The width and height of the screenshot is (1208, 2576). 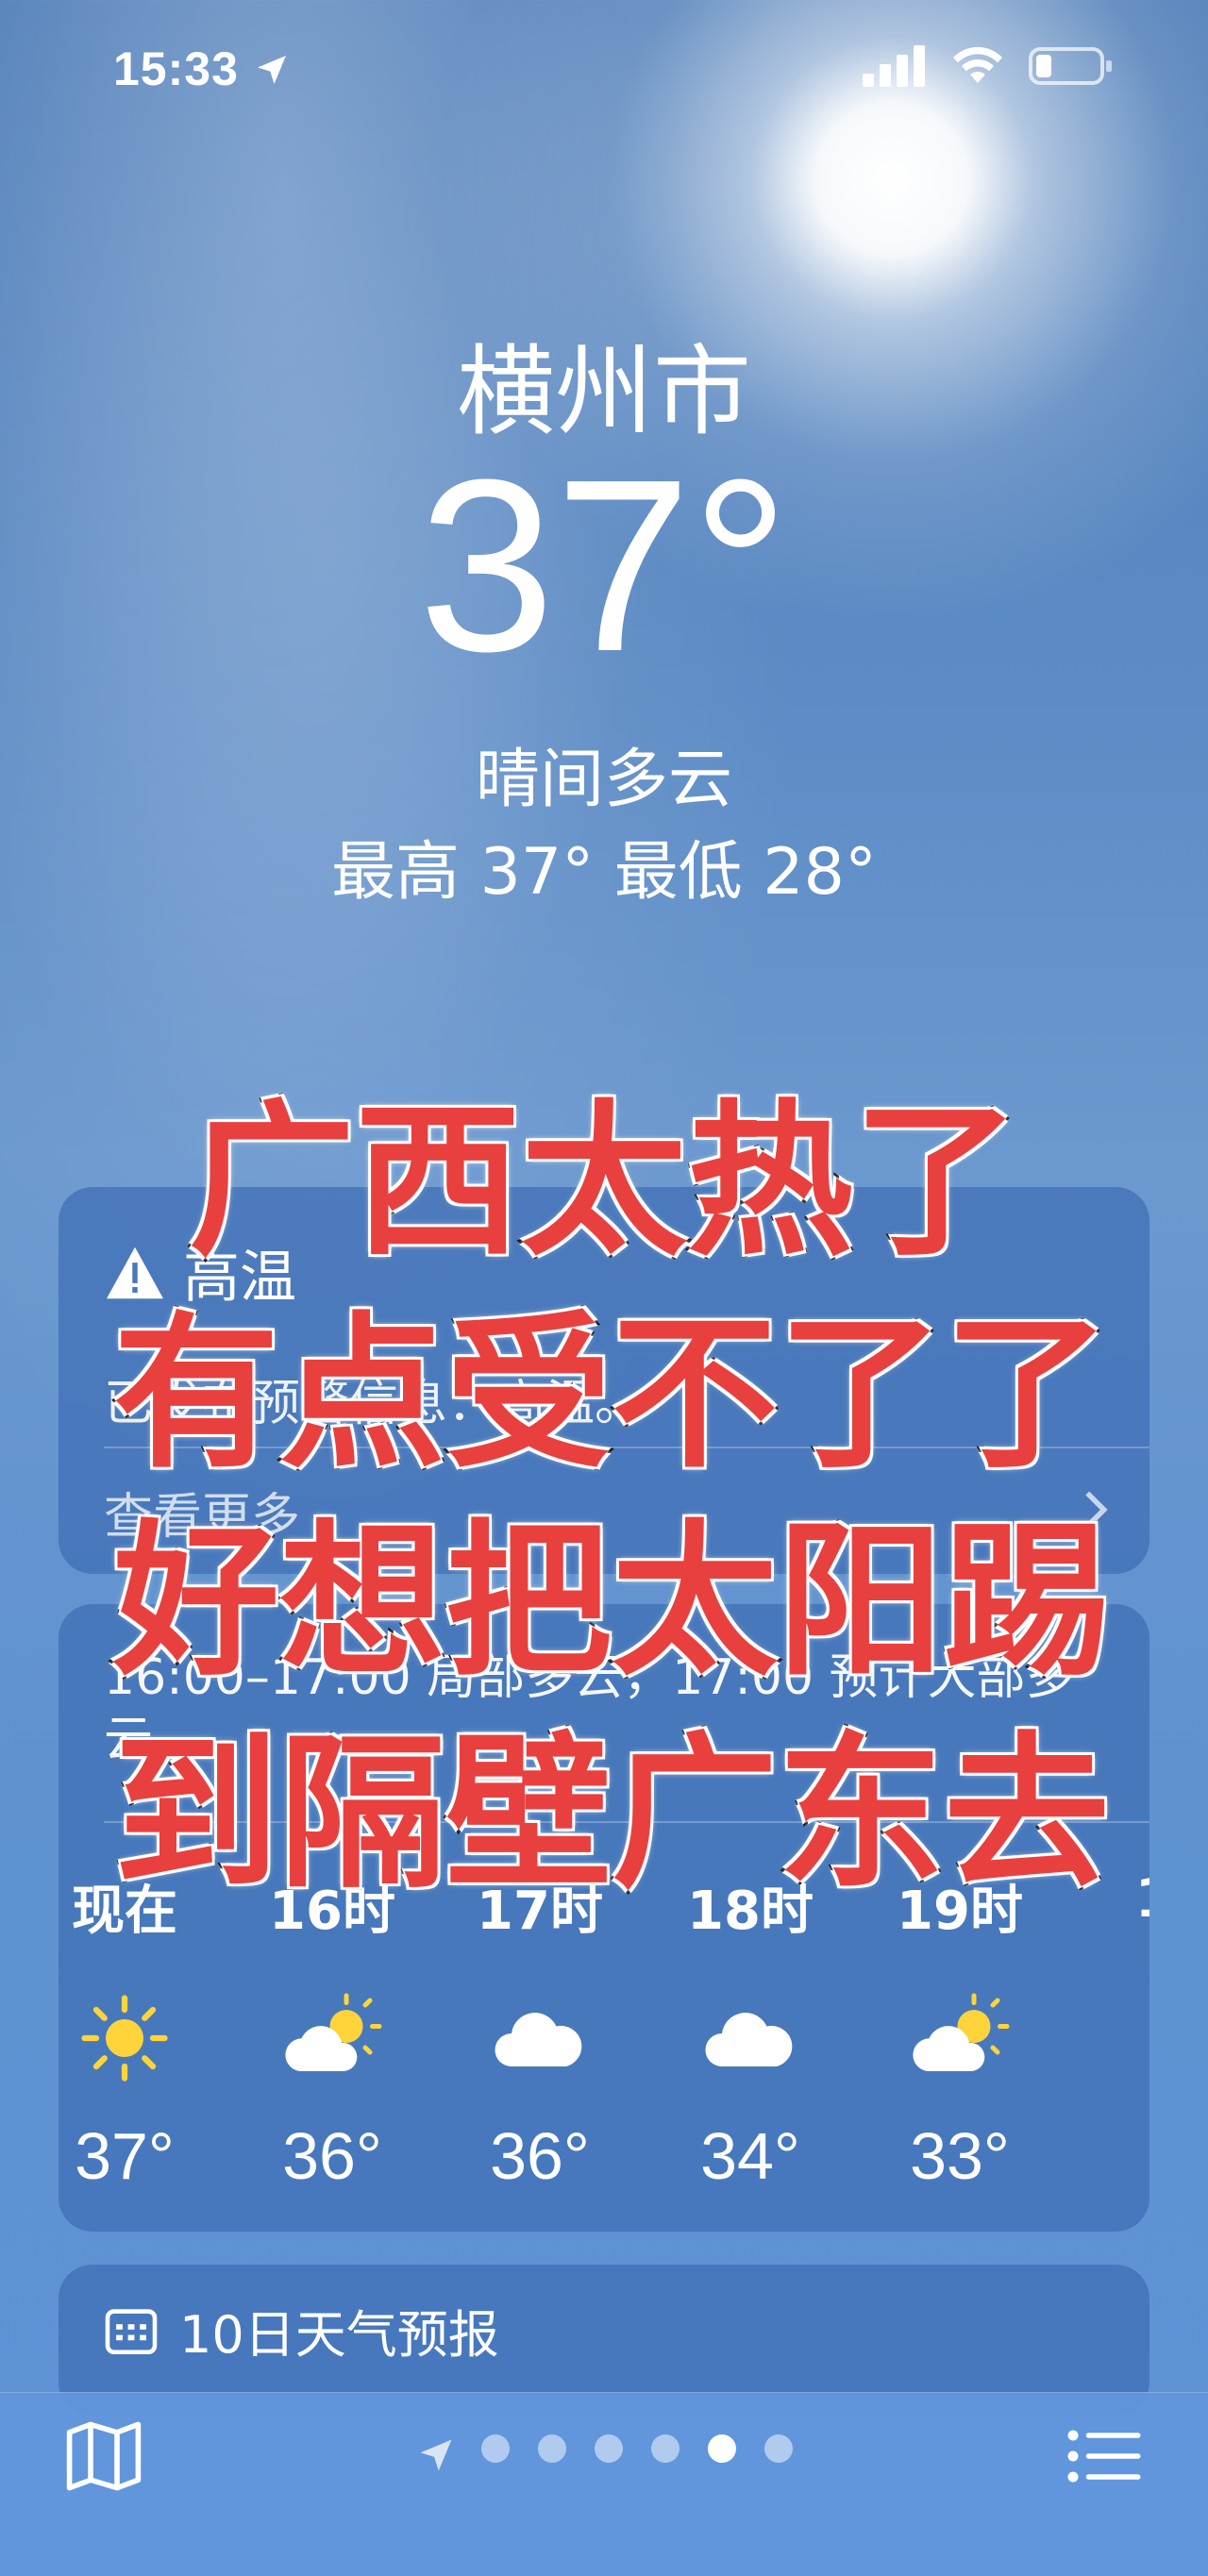 What do you see at coordinates (978, 64) in the screenshot?
I see `wifi-icon` at bounding box center [978, 64].